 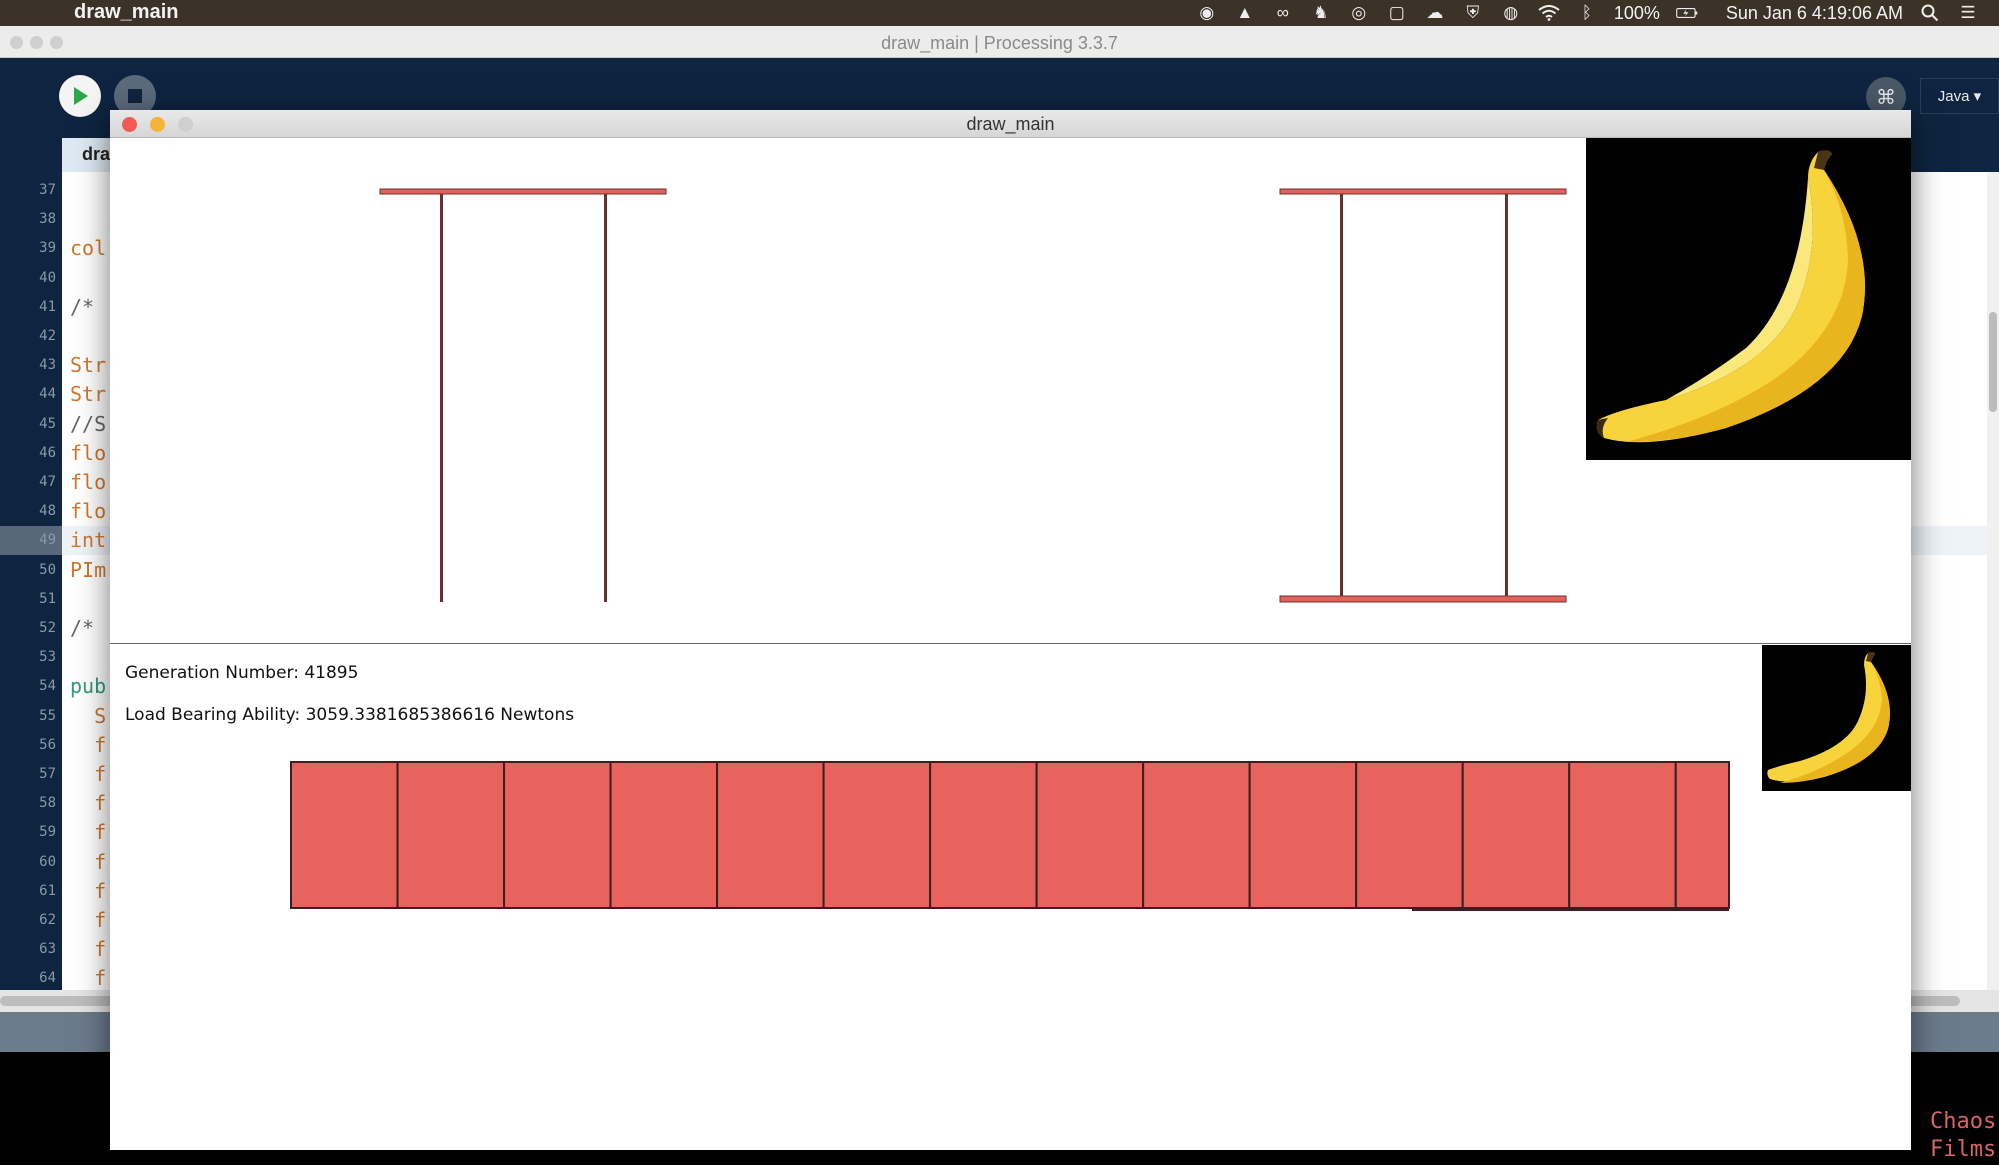 I want to click on left-truss, so click(x=523, y=395).